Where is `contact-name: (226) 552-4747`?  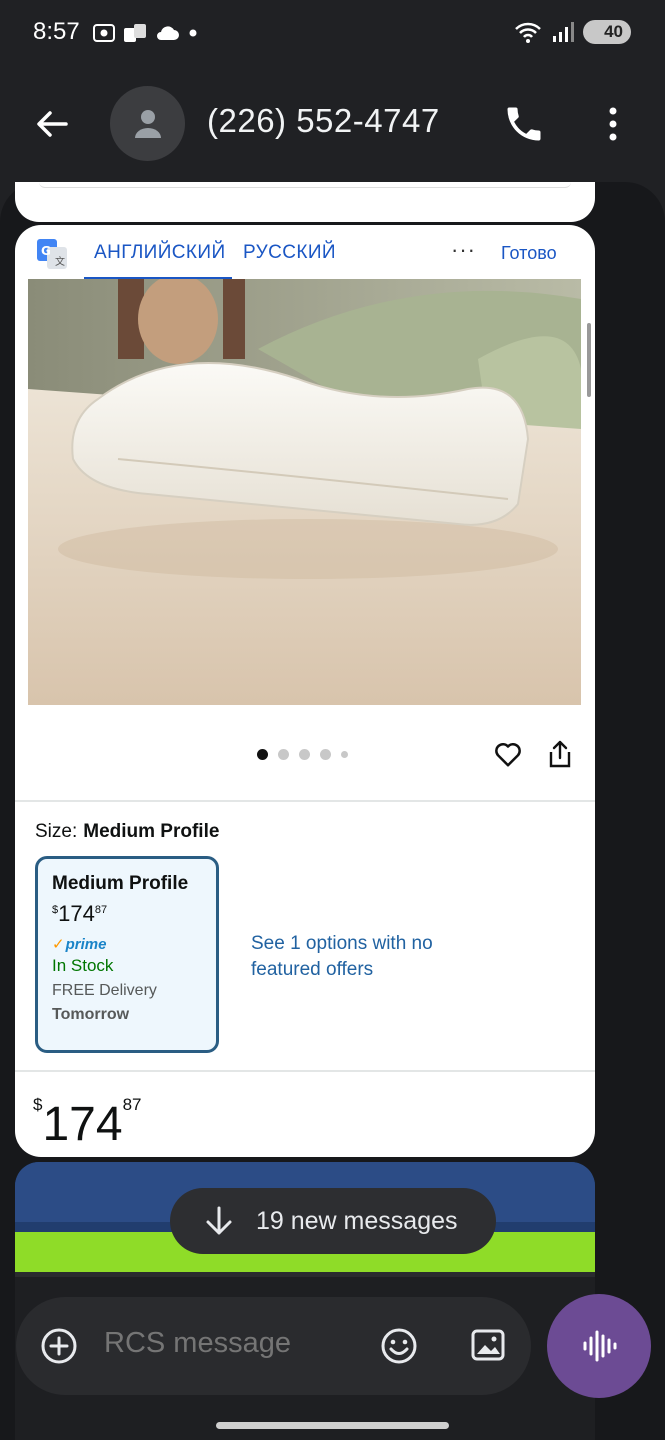
contact-name: (226) 552-4747 is located at coordinates (323, 121).